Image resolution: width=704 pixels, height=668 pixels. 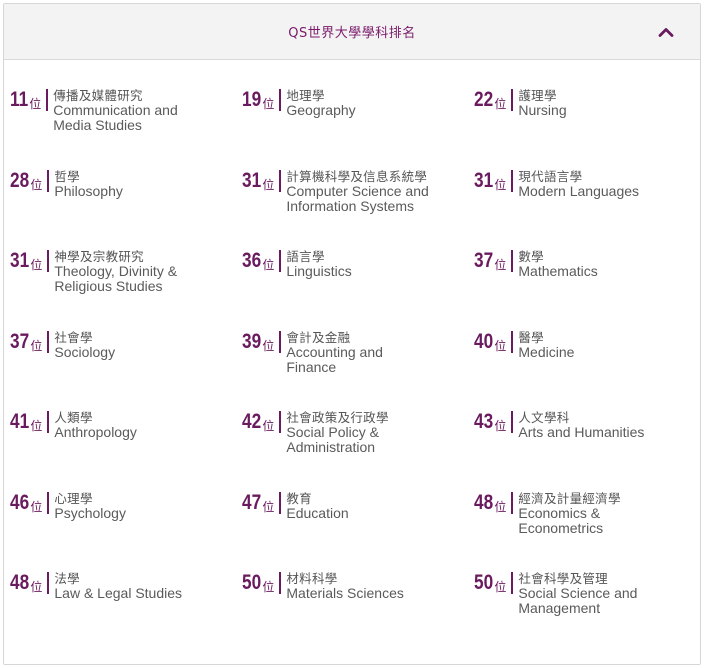 What do you see at coordinates (352, 32) in the screenshot?
I see `panel-header: QS世界大學學科排名` at bounding box center [352, 32].